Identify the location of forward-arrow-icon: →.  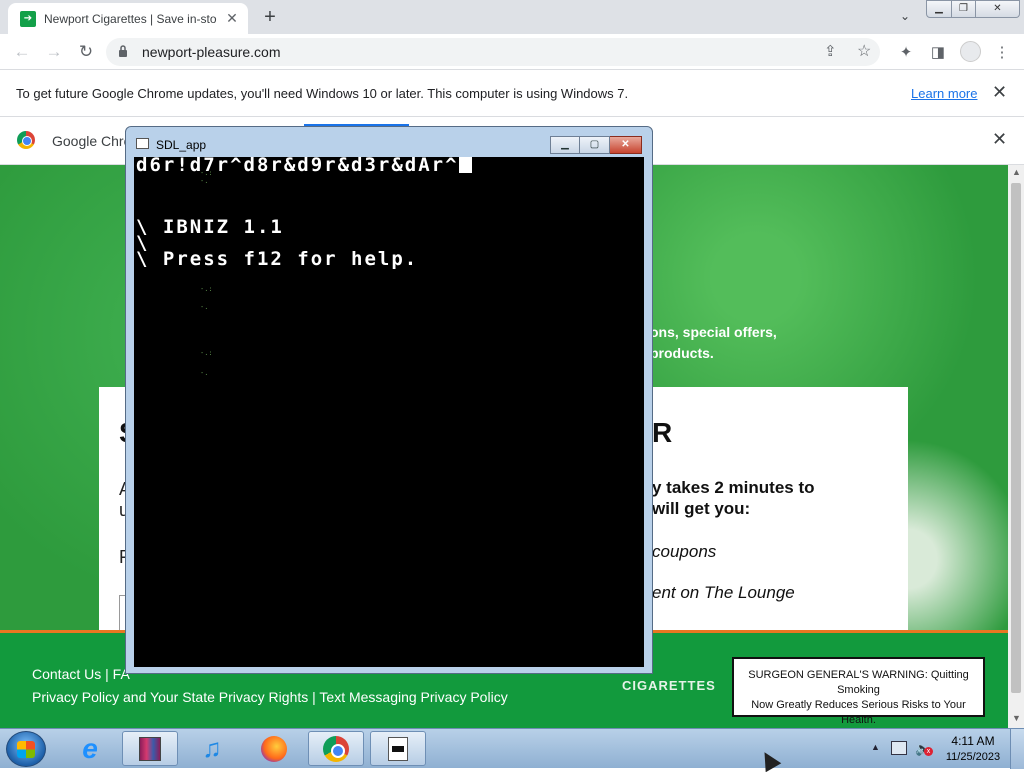
(54, 52).